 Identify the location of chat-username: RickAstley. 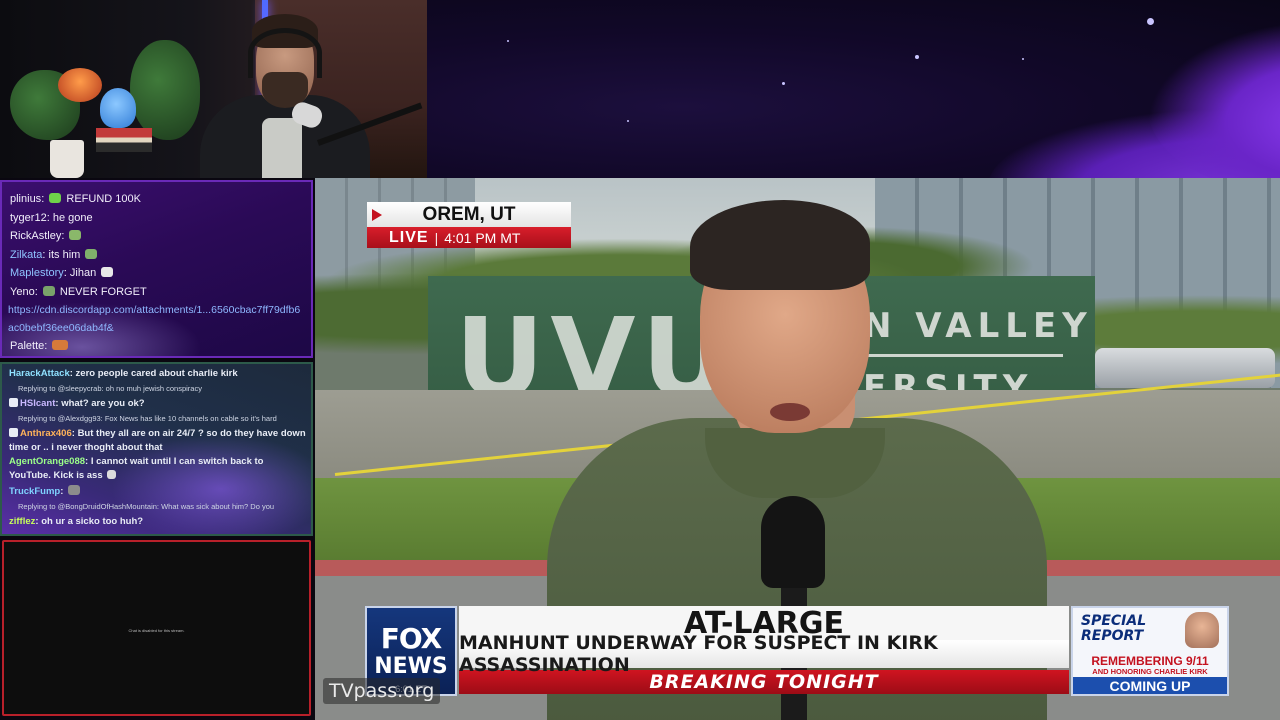
(35, 236).